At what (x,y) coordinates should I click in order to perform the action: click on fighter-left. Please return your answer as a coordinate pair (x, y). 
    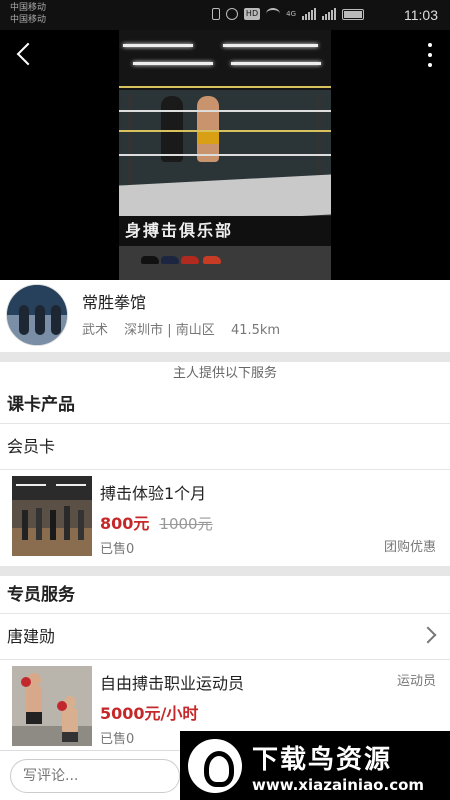
    Looking at the image, I should click on (172, 129).